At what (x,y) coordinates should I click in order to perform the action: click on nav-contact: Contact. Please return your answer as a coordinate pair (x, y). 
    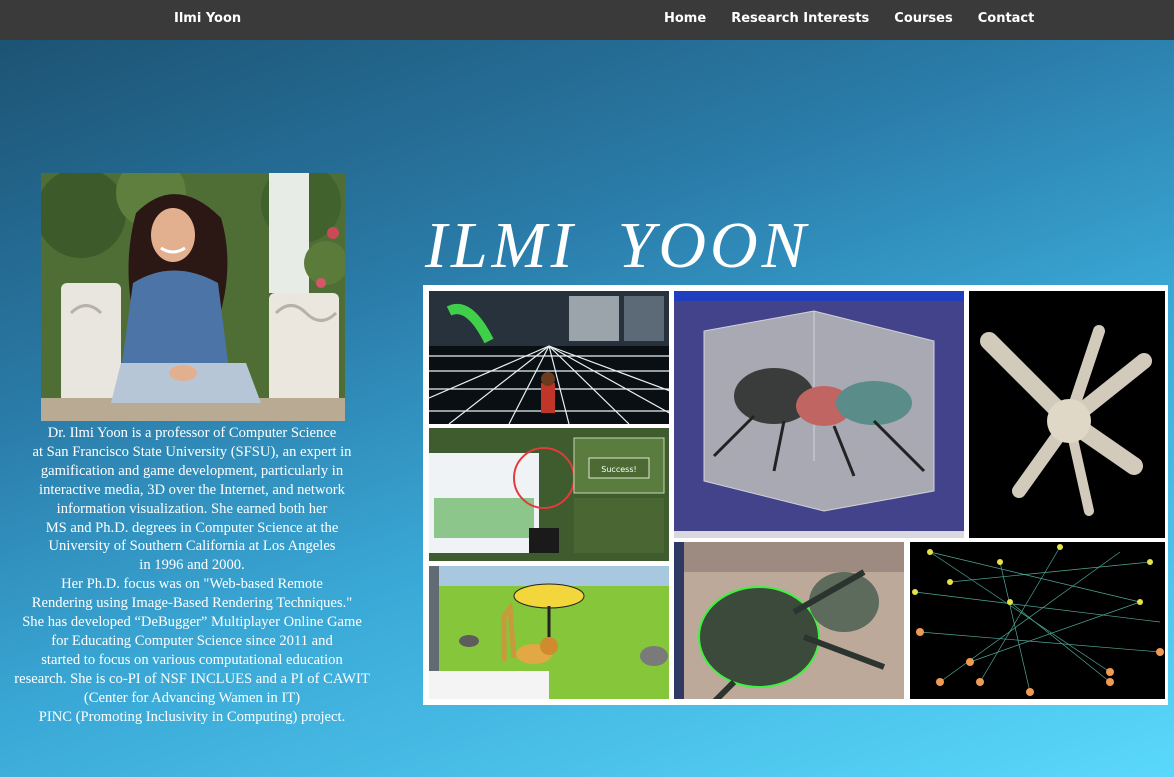
    Looking at the image, I should click on (1006, 18).